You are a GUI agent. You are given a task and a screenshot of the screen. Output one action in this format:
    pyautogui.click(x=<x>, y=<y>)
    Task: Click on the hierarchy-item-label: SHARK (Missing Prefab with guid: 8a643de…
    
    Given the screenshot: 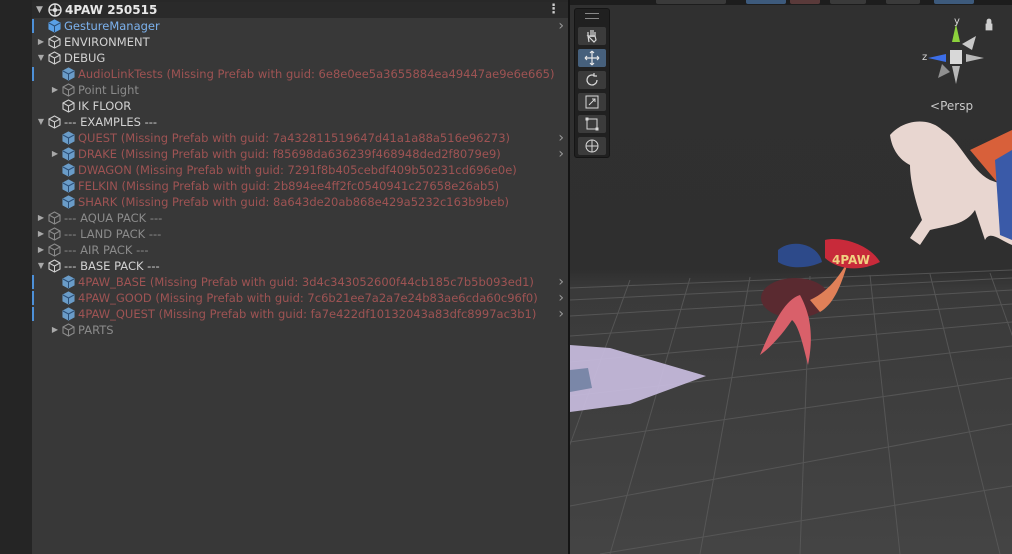 What is the action you would take?
    pyautogui.click(x=294, y=202)
    